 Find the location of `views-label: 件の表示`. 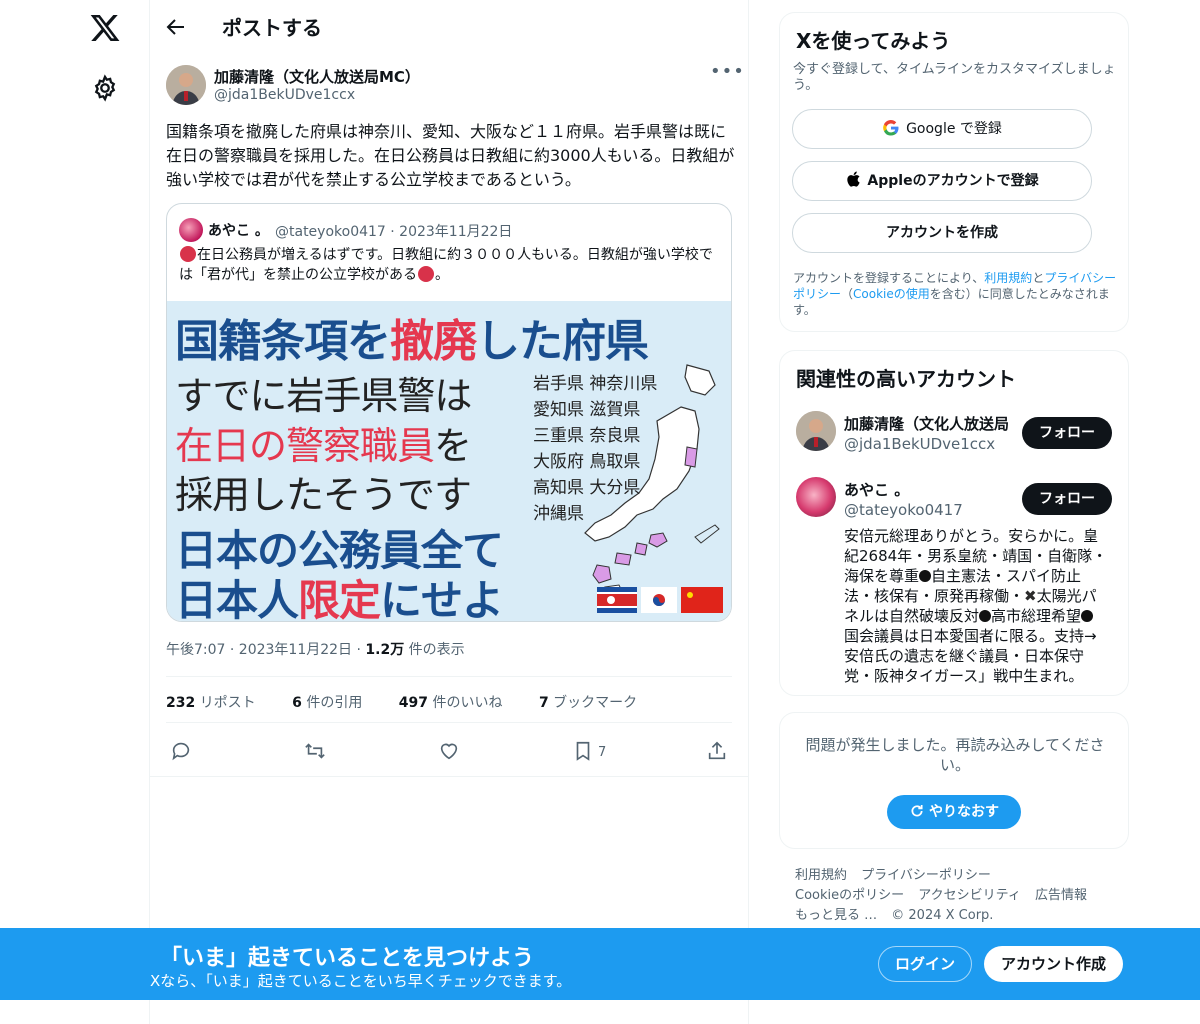

views-label: 件の表示 is located at coordinates (434, 650).